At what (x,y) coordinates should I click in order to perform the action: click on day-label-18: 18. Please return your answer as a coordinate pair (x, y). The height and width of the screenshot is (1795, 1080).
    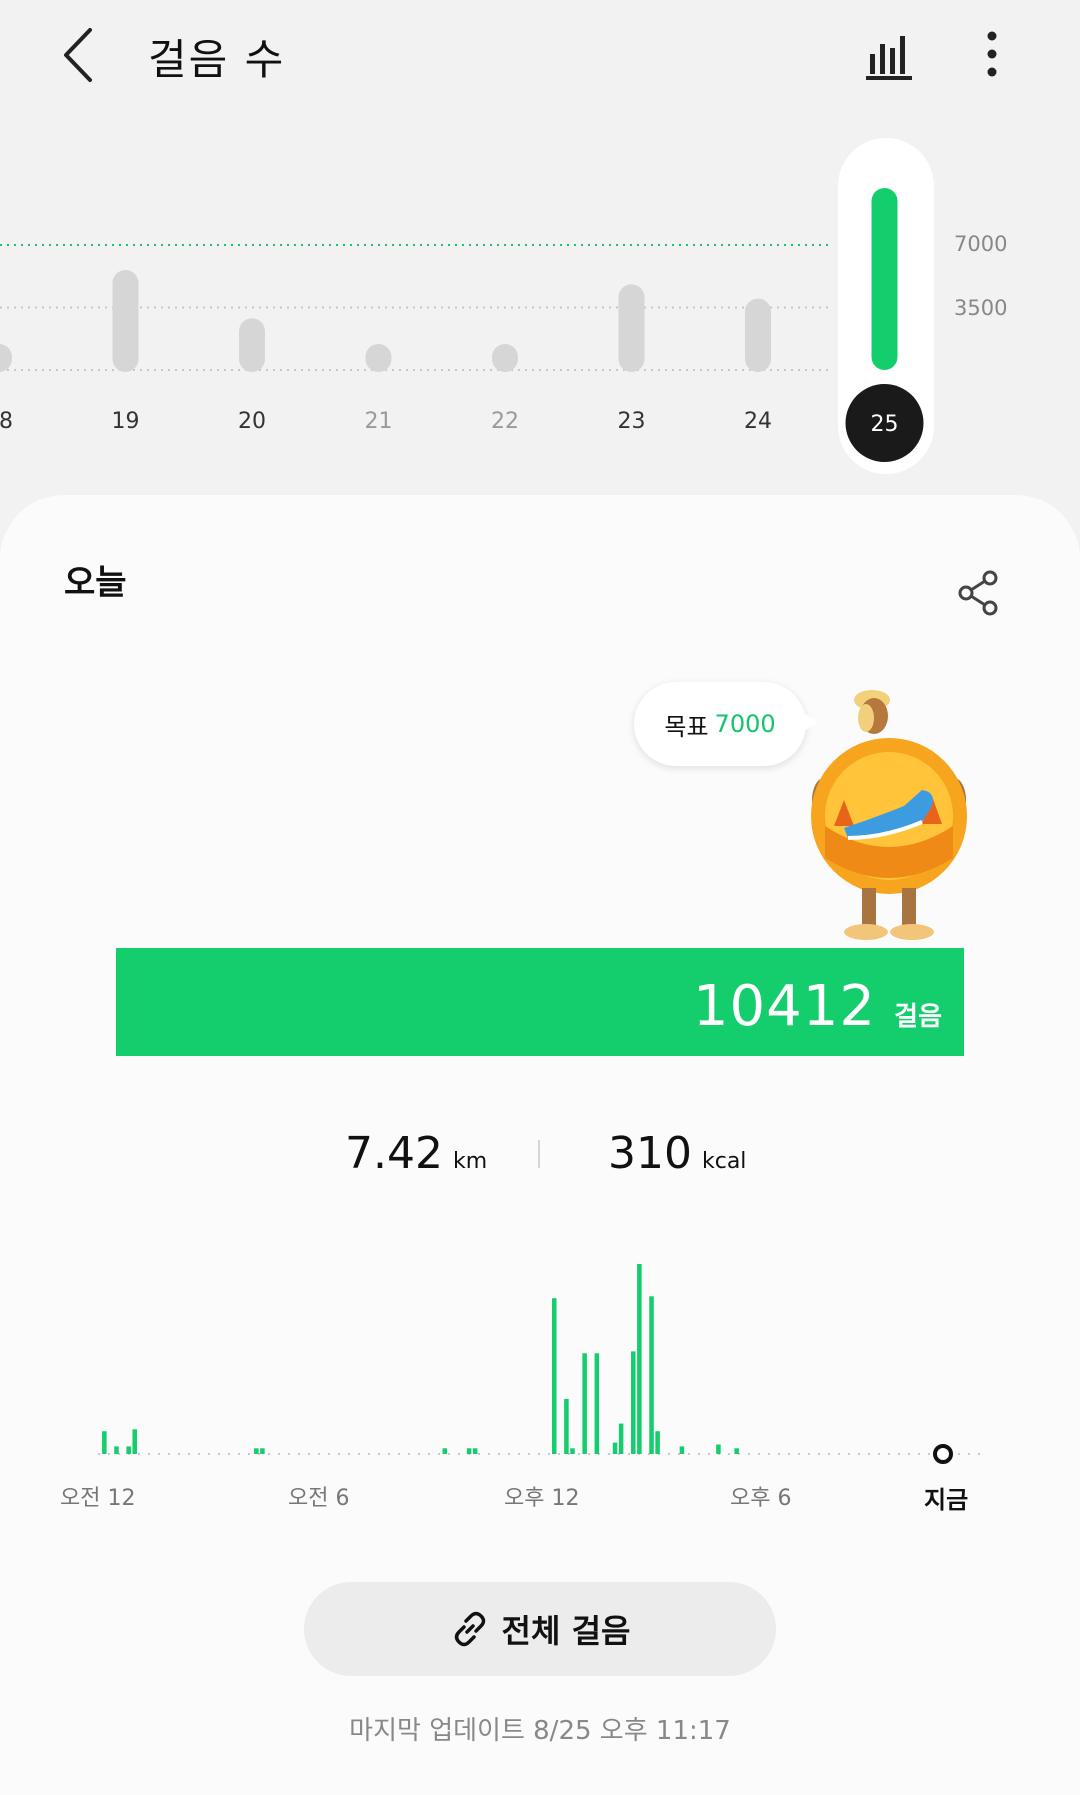
    Looking at the image, I should click on (6, 421).